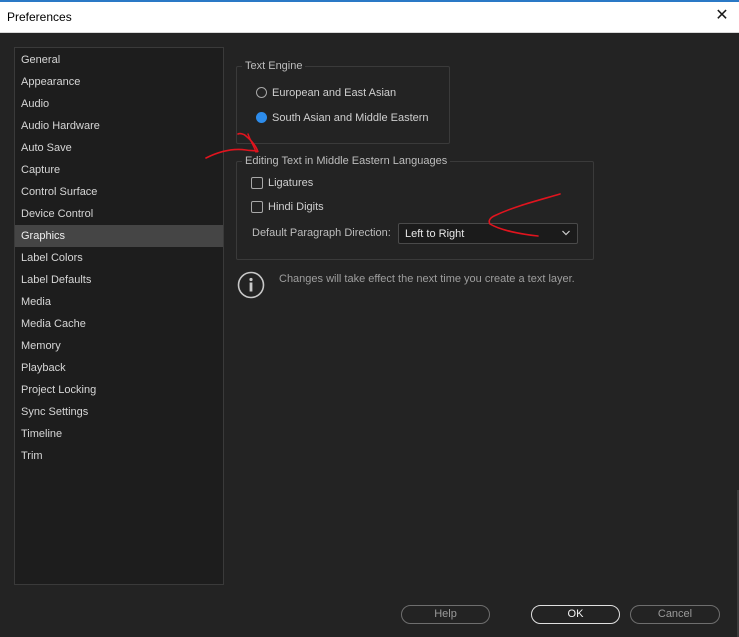  Describe the element at coordinates (119, 456) in the screenshot. I see `sidebar-item-trim: Trim` at that location.